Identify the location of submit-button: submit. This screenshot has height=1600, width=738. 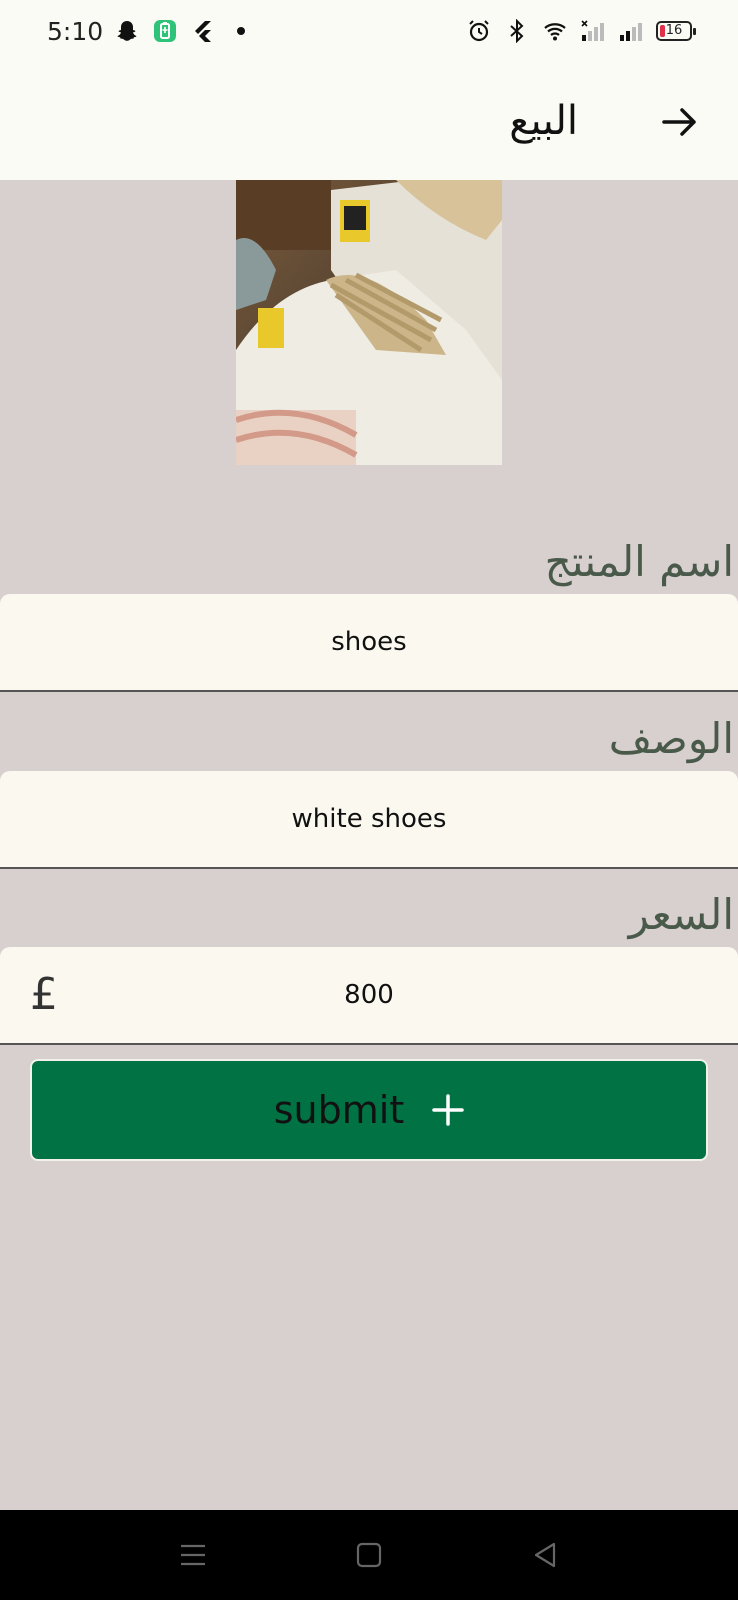
(369, 1110).